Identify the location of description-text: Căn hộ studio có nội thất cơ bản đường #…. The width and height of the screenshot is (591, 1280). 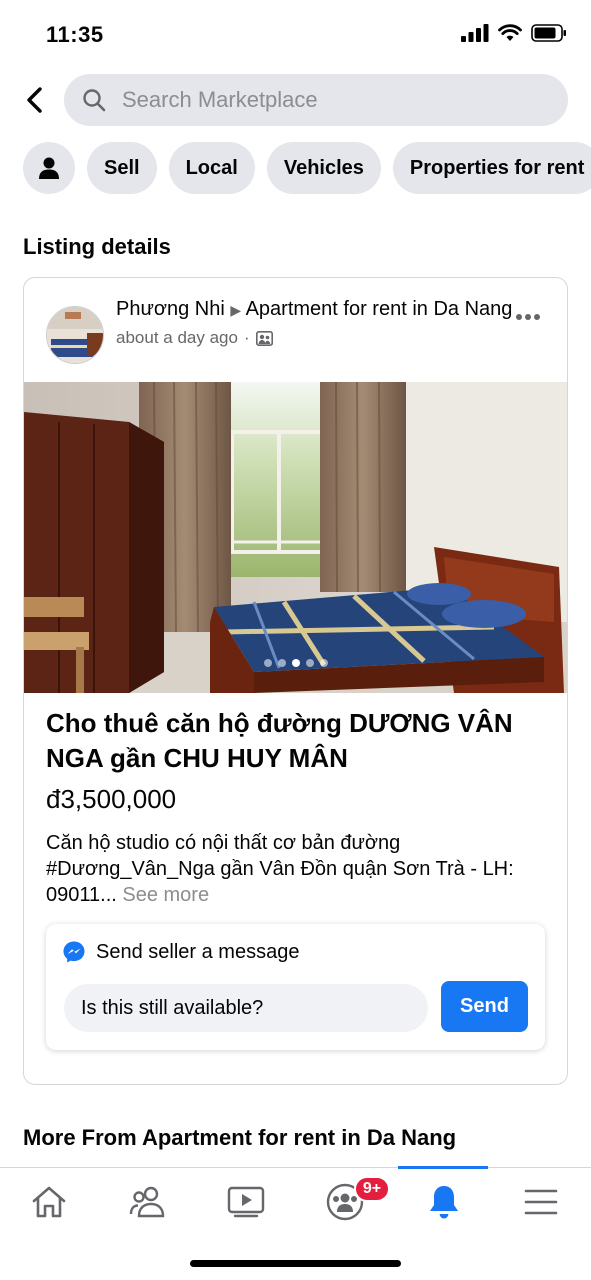
(280, 869).